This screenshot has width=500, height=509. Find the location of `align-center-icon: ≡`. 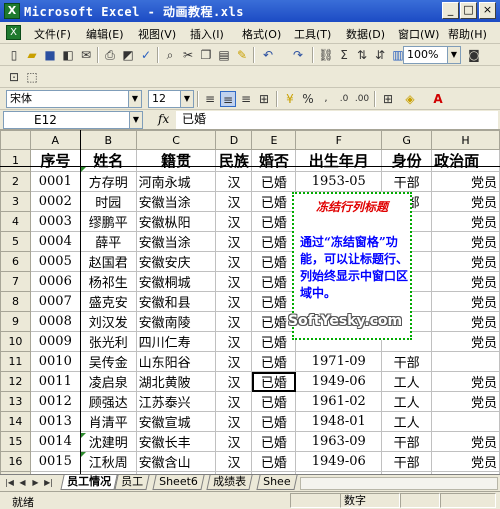

align-center-icon: ≡ is located at coordinates (228, 99).